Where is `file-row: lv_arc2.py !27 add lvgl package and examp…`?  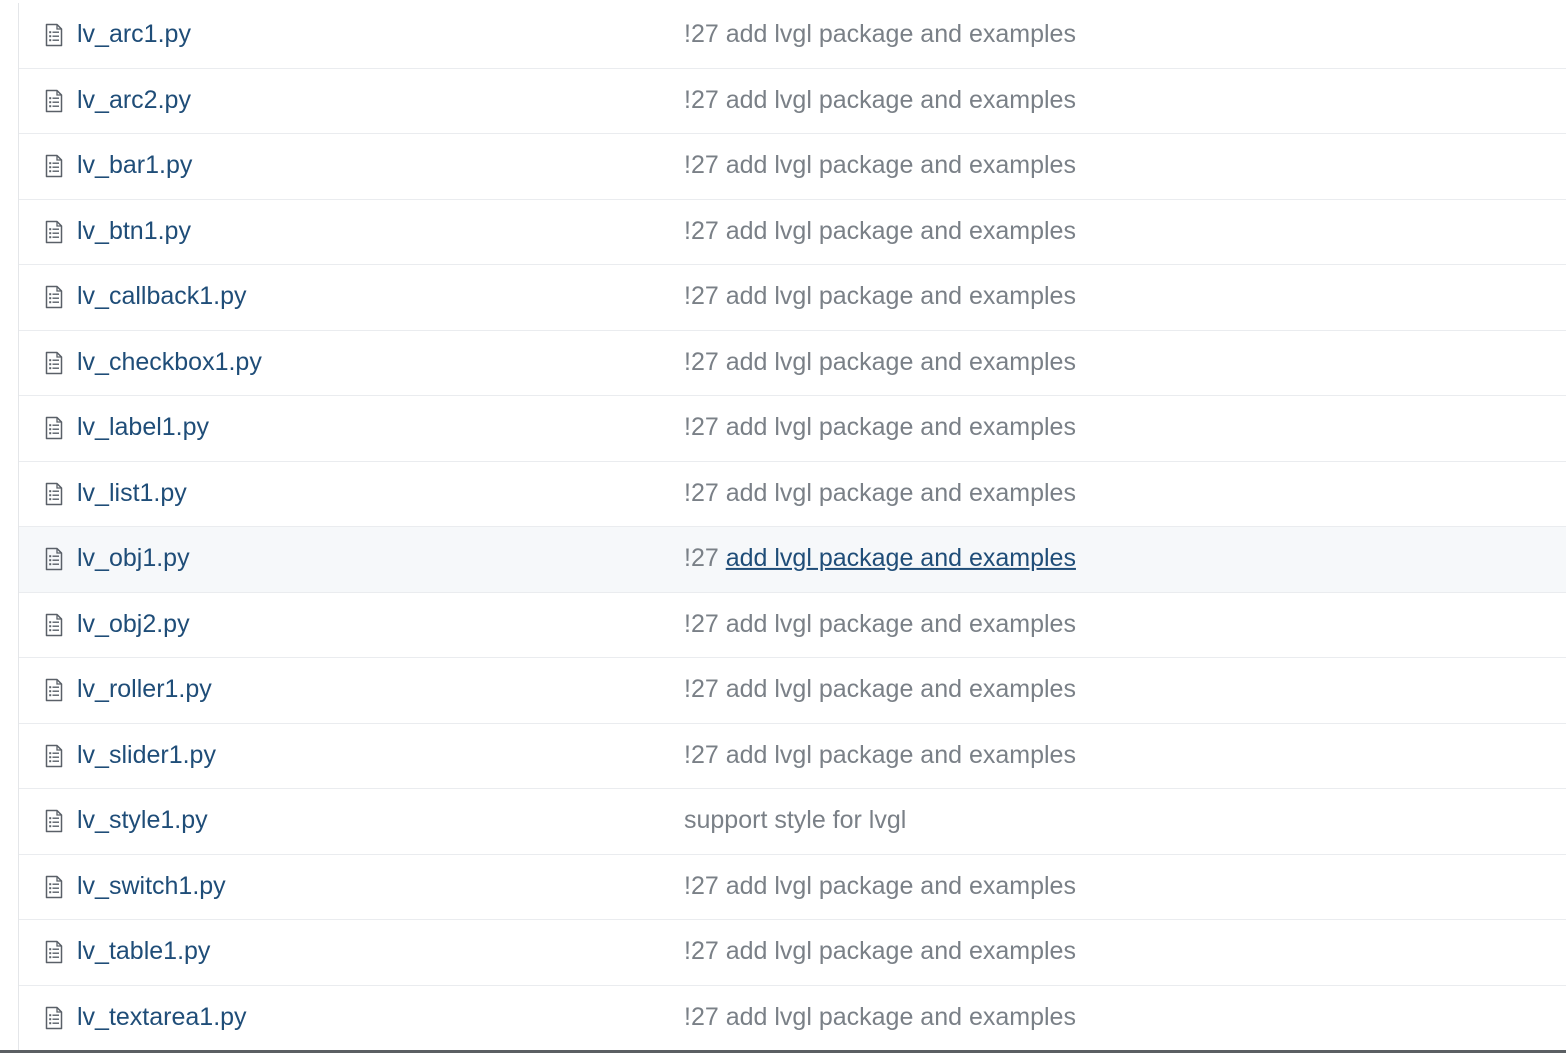
file-row: lv_arc2.py !27 add lvgl package and examp… is located at coordinates (792, 101).